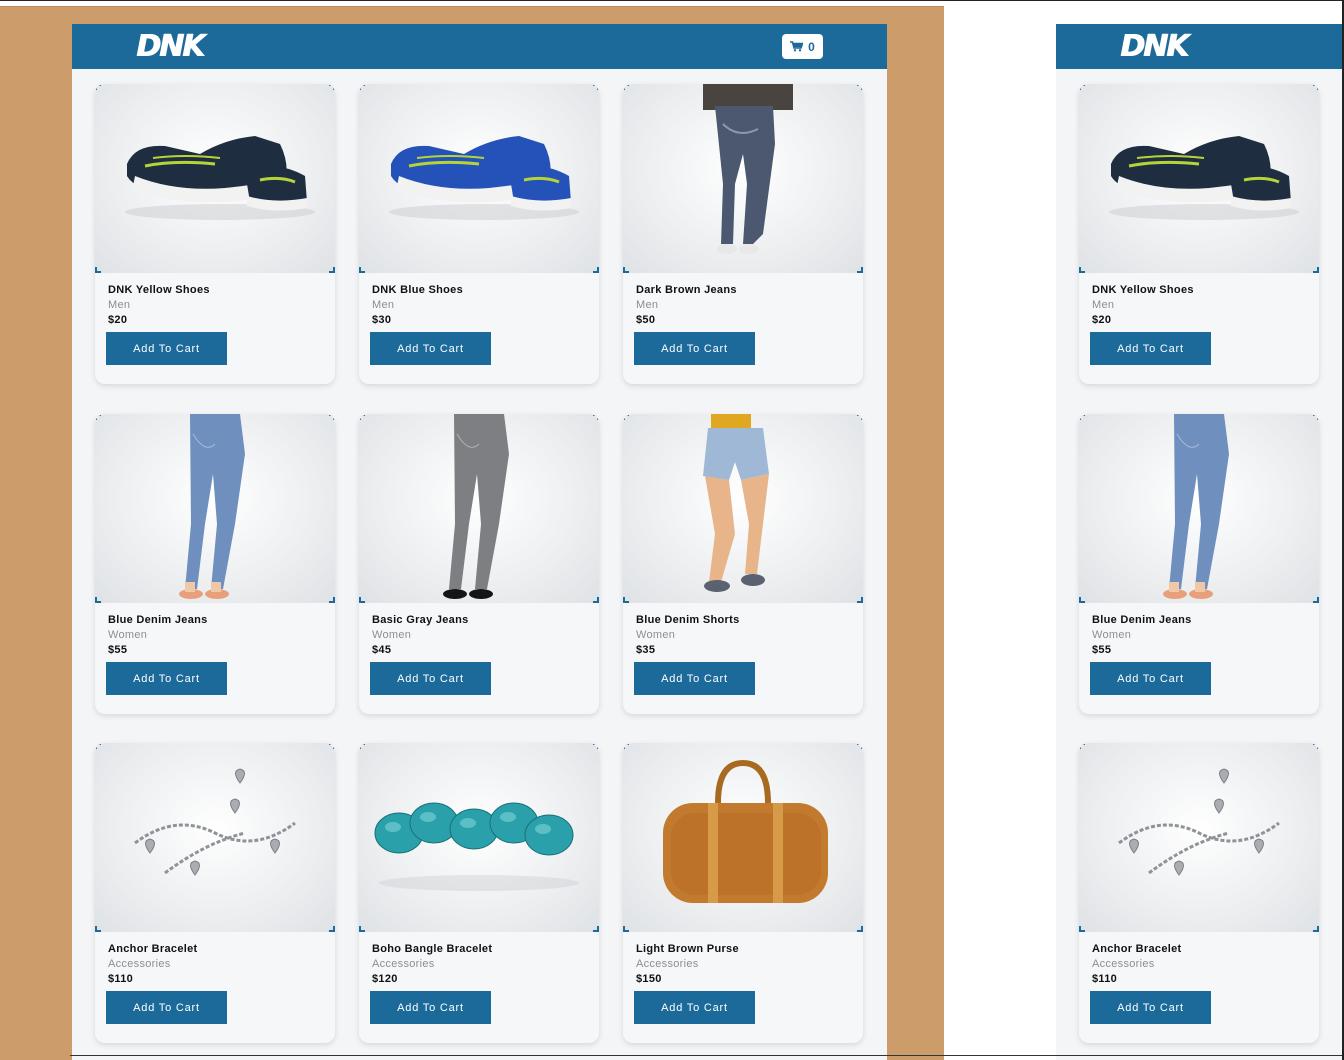 The image size is (1344, 1060). I want to click on product-price: $110, so click(121, 979).